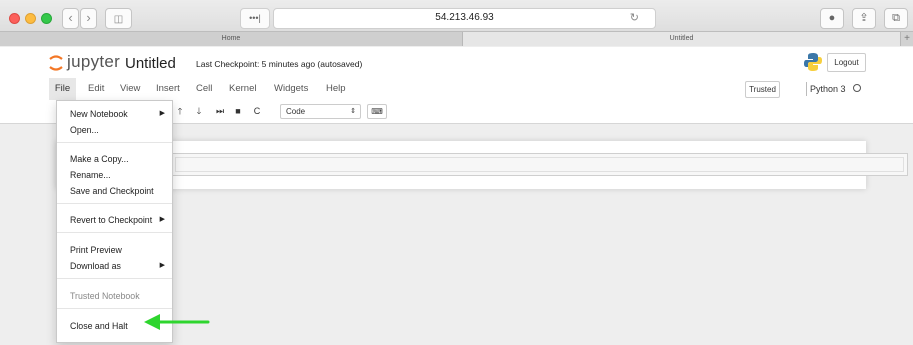 The height and width of the screenshot is (345, 913). What do you see at coordinates (846, 62) in the screenshot?
I see `logout-button: Logout` at bounding box center [846, 62].